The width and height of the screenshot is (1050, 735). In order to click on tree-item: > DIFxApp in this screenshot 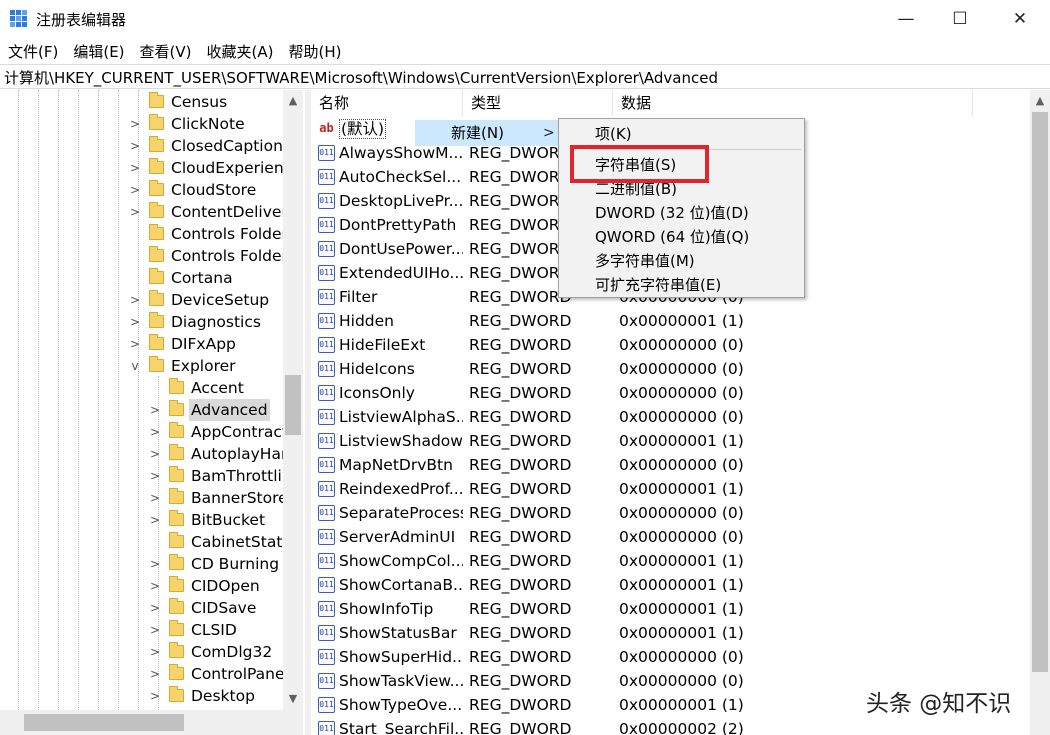, I will do `click(141, 344)`.